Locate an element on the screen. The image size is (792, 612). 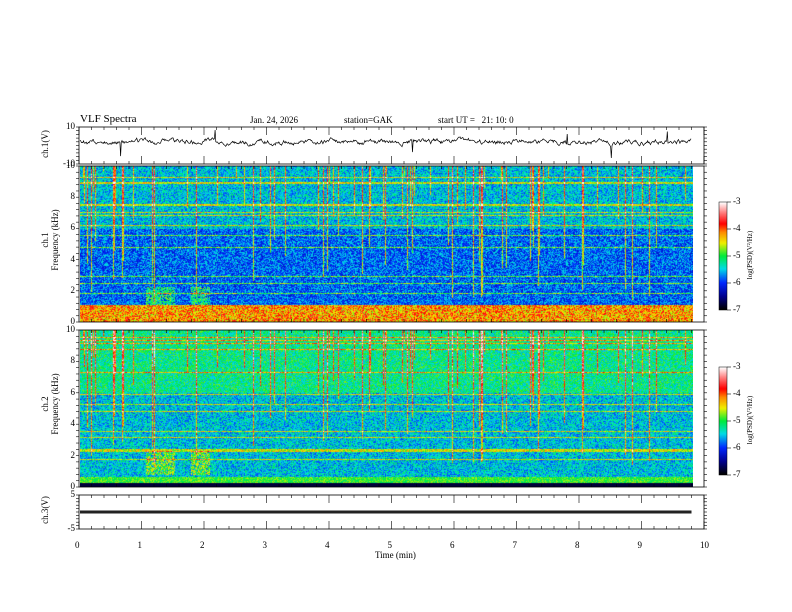
ch3-waveform-line is located at coordinates (386, 512).